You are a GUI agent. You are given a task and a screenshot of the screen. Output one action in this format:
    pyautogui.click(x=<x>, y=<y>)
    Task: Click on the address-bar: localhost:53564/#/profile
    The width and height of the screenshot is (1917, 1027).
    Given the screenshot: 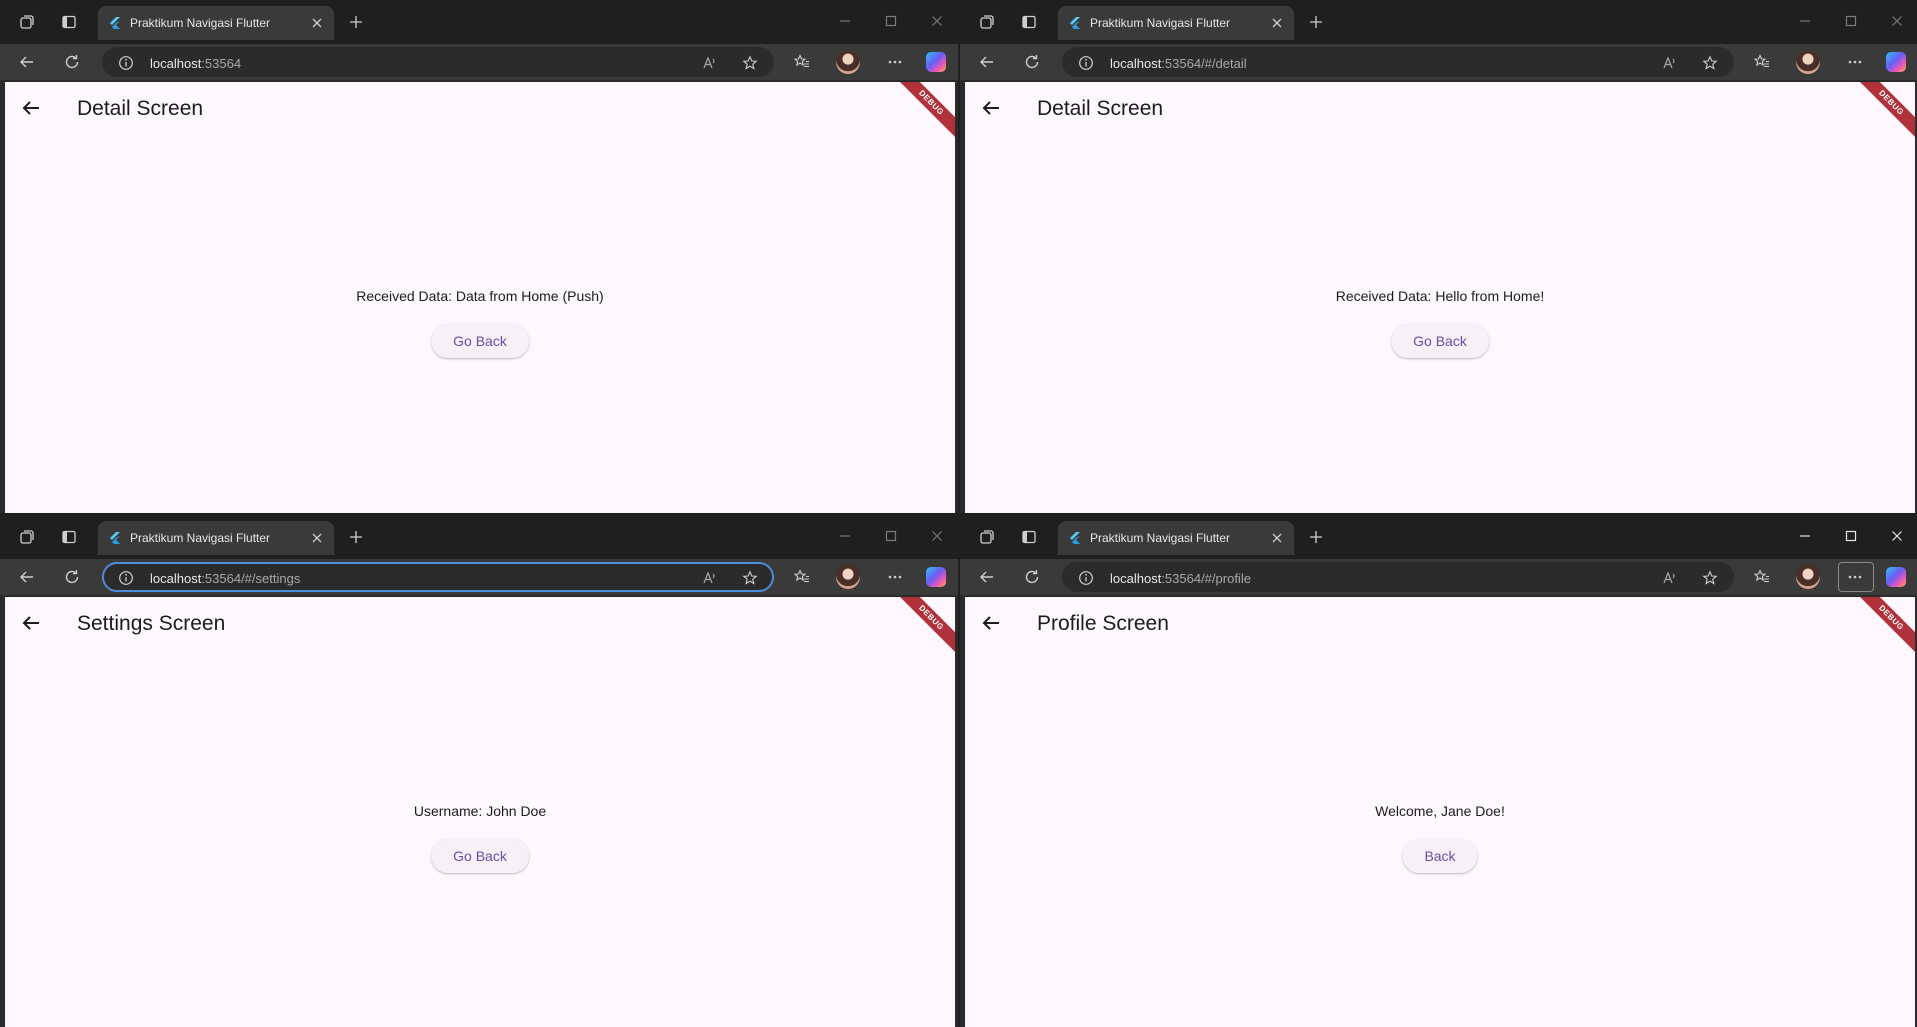 What is the action you would take?
    pyautogui.click(x=1398, y=577)
    